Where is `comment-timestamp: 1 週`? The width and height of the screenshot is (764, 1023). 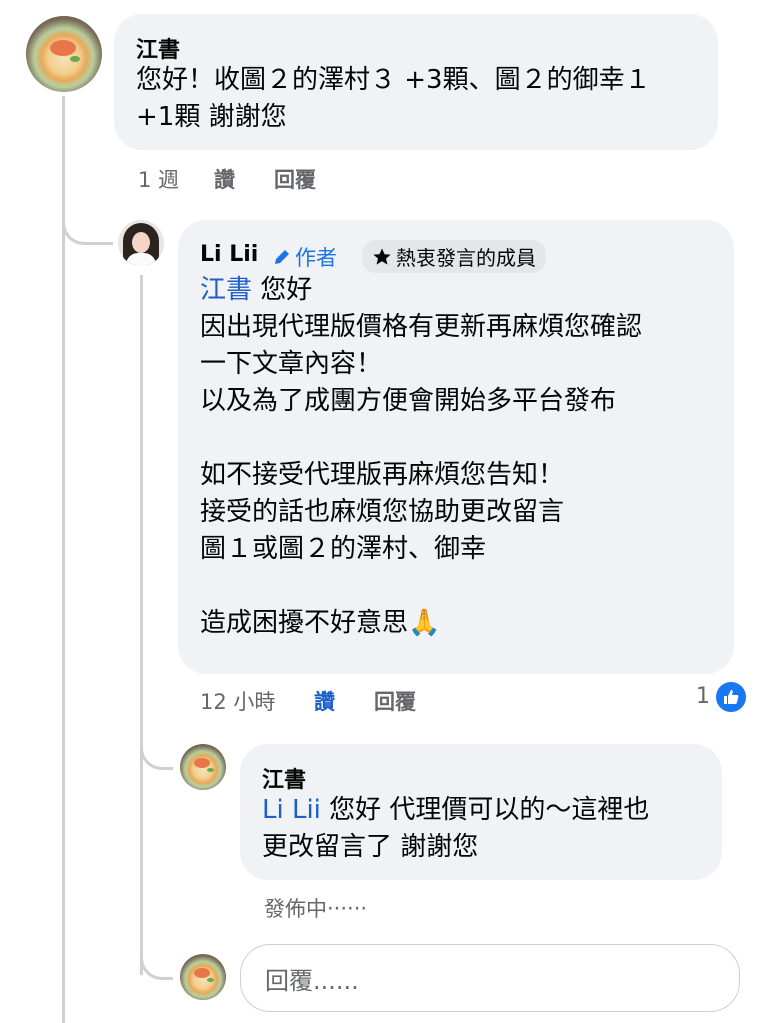
comment-timestamp: 1 週 is located at coordinates (158, 179).